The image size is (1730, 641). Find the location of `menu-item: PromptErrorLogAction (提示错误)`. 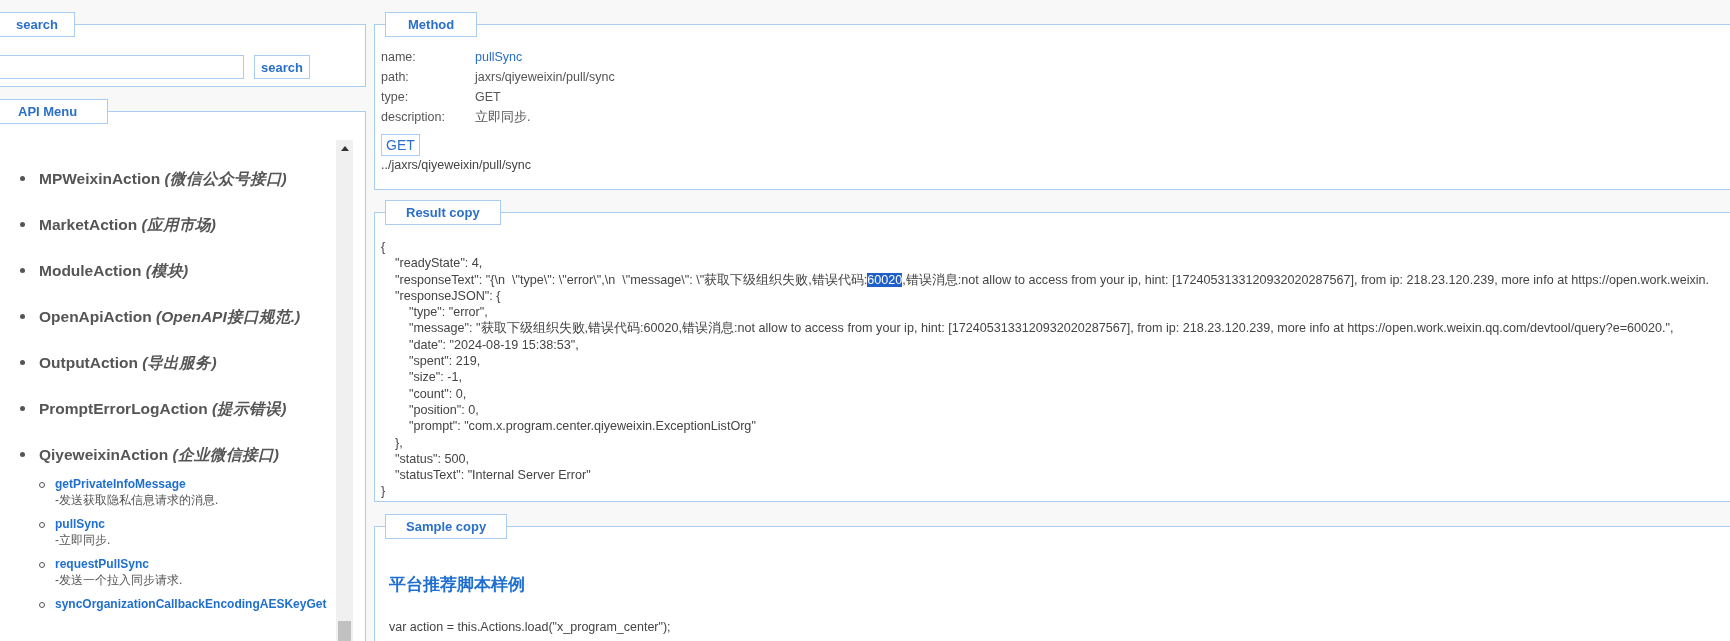

menu-item: PromptErrorLogAction (提示错误) is located at coordinates (163, 409).